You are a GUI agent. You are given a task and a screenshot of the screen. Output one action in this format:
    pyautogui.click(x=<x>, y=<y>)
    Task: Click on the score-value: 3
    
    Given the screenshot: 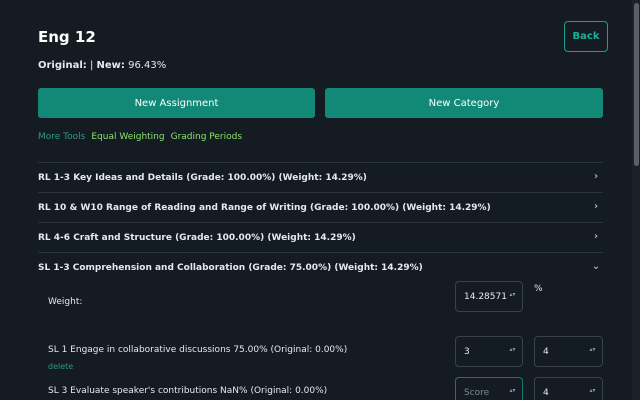 What is the action you would take?
    pyautogui.click(x=467, y=351)
    